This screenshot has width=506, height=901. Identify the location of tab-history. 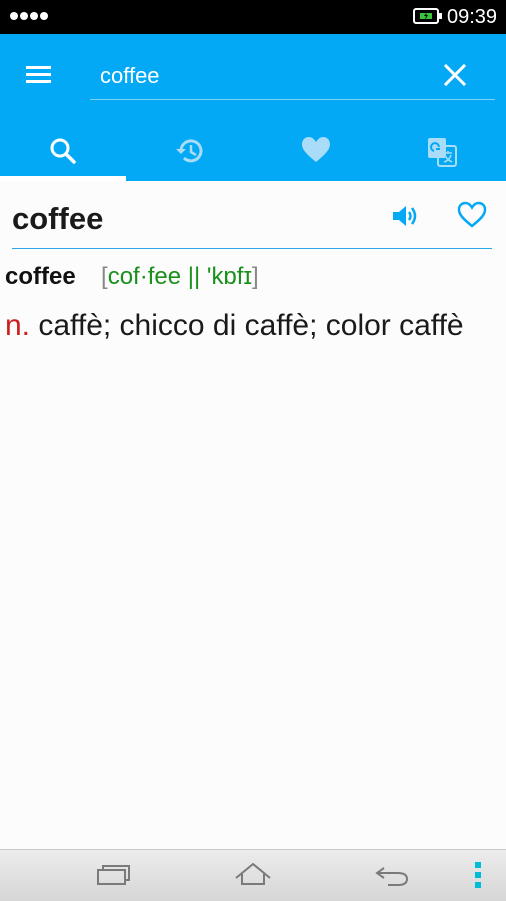
(189, 153).